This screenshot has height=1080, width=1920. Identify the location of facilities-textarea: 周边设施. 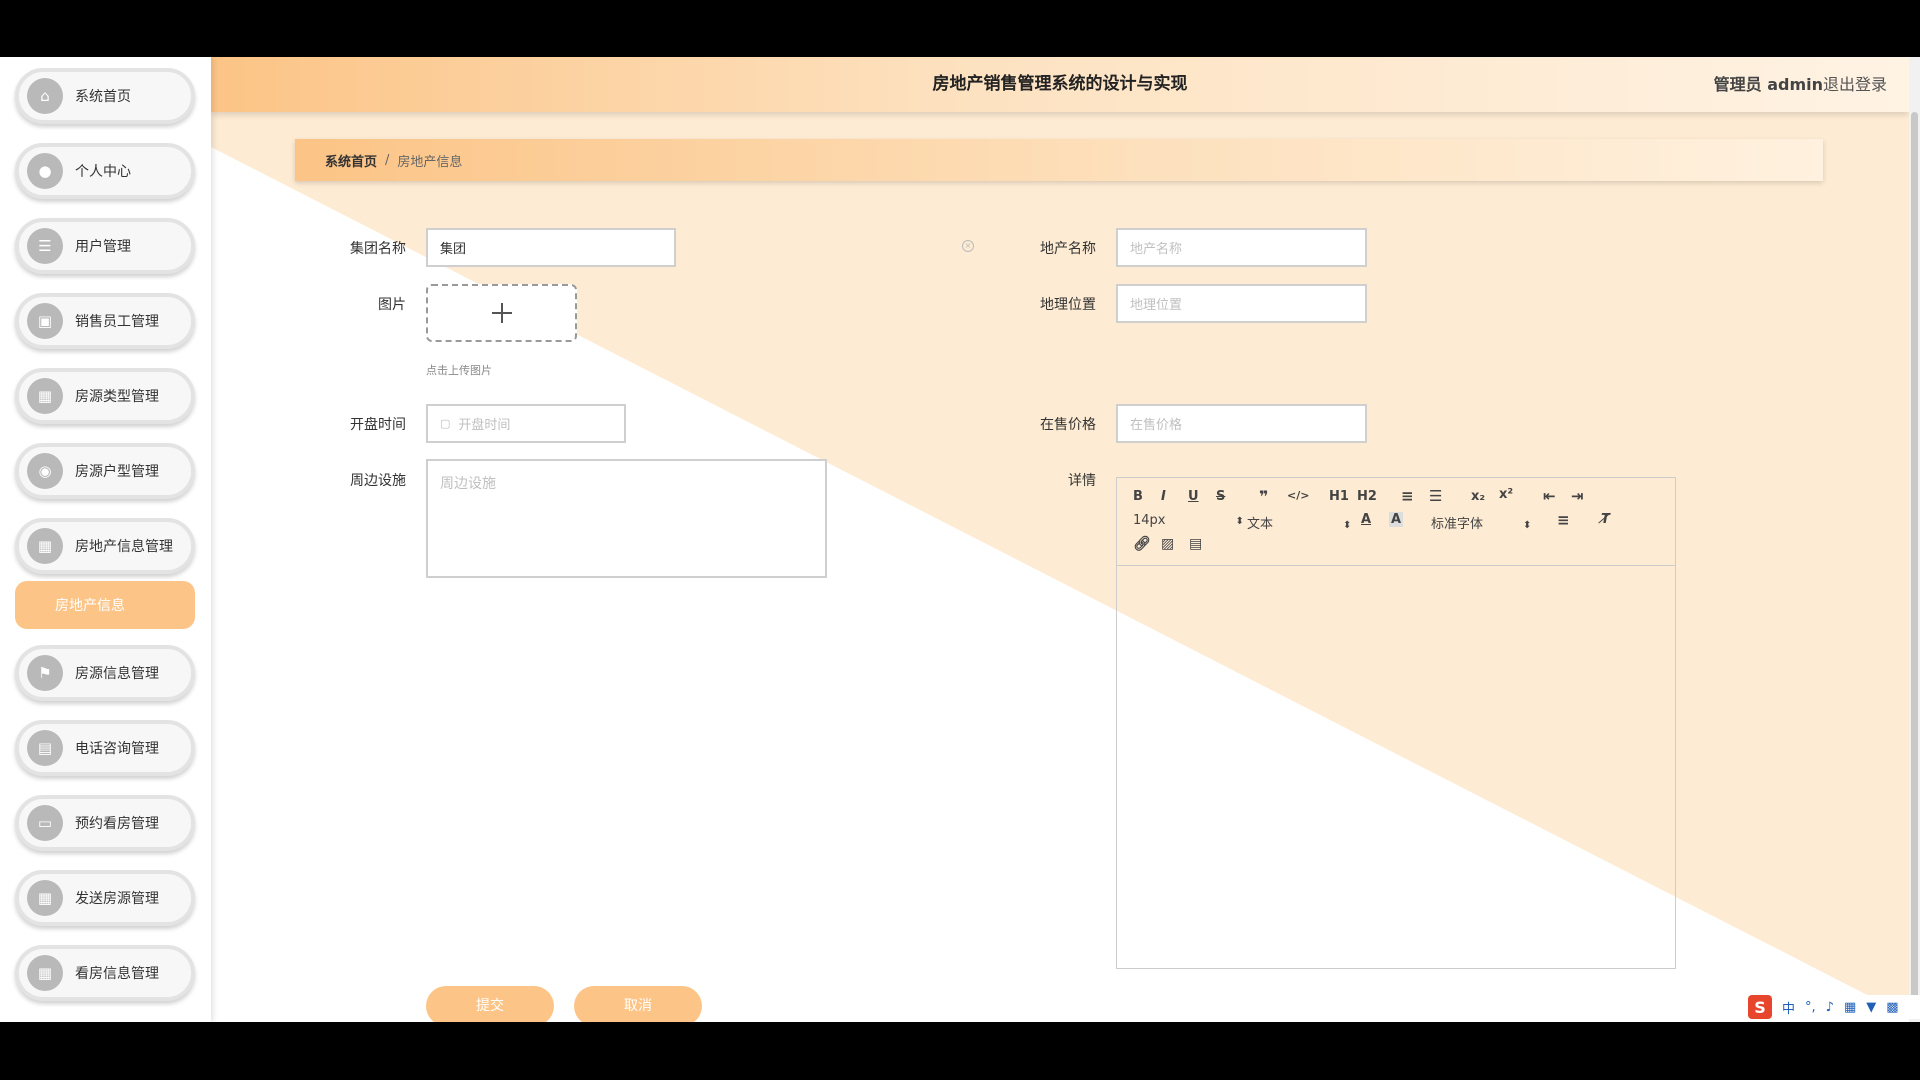
(626, 518).